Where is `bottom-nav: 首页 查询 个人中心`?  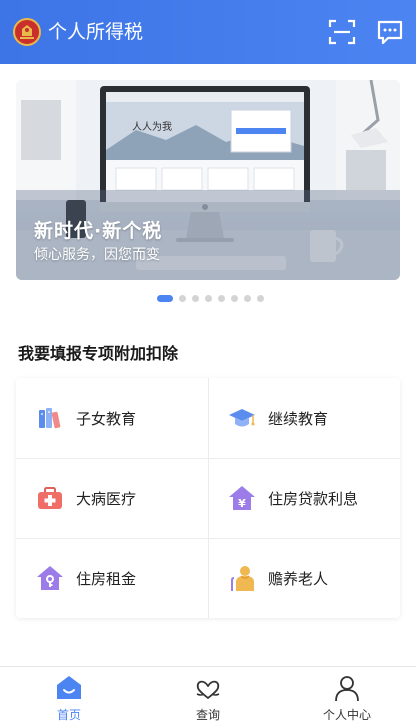
bottom-nav: 首页 查询 个人中心 is located at coordinates (208, 696).